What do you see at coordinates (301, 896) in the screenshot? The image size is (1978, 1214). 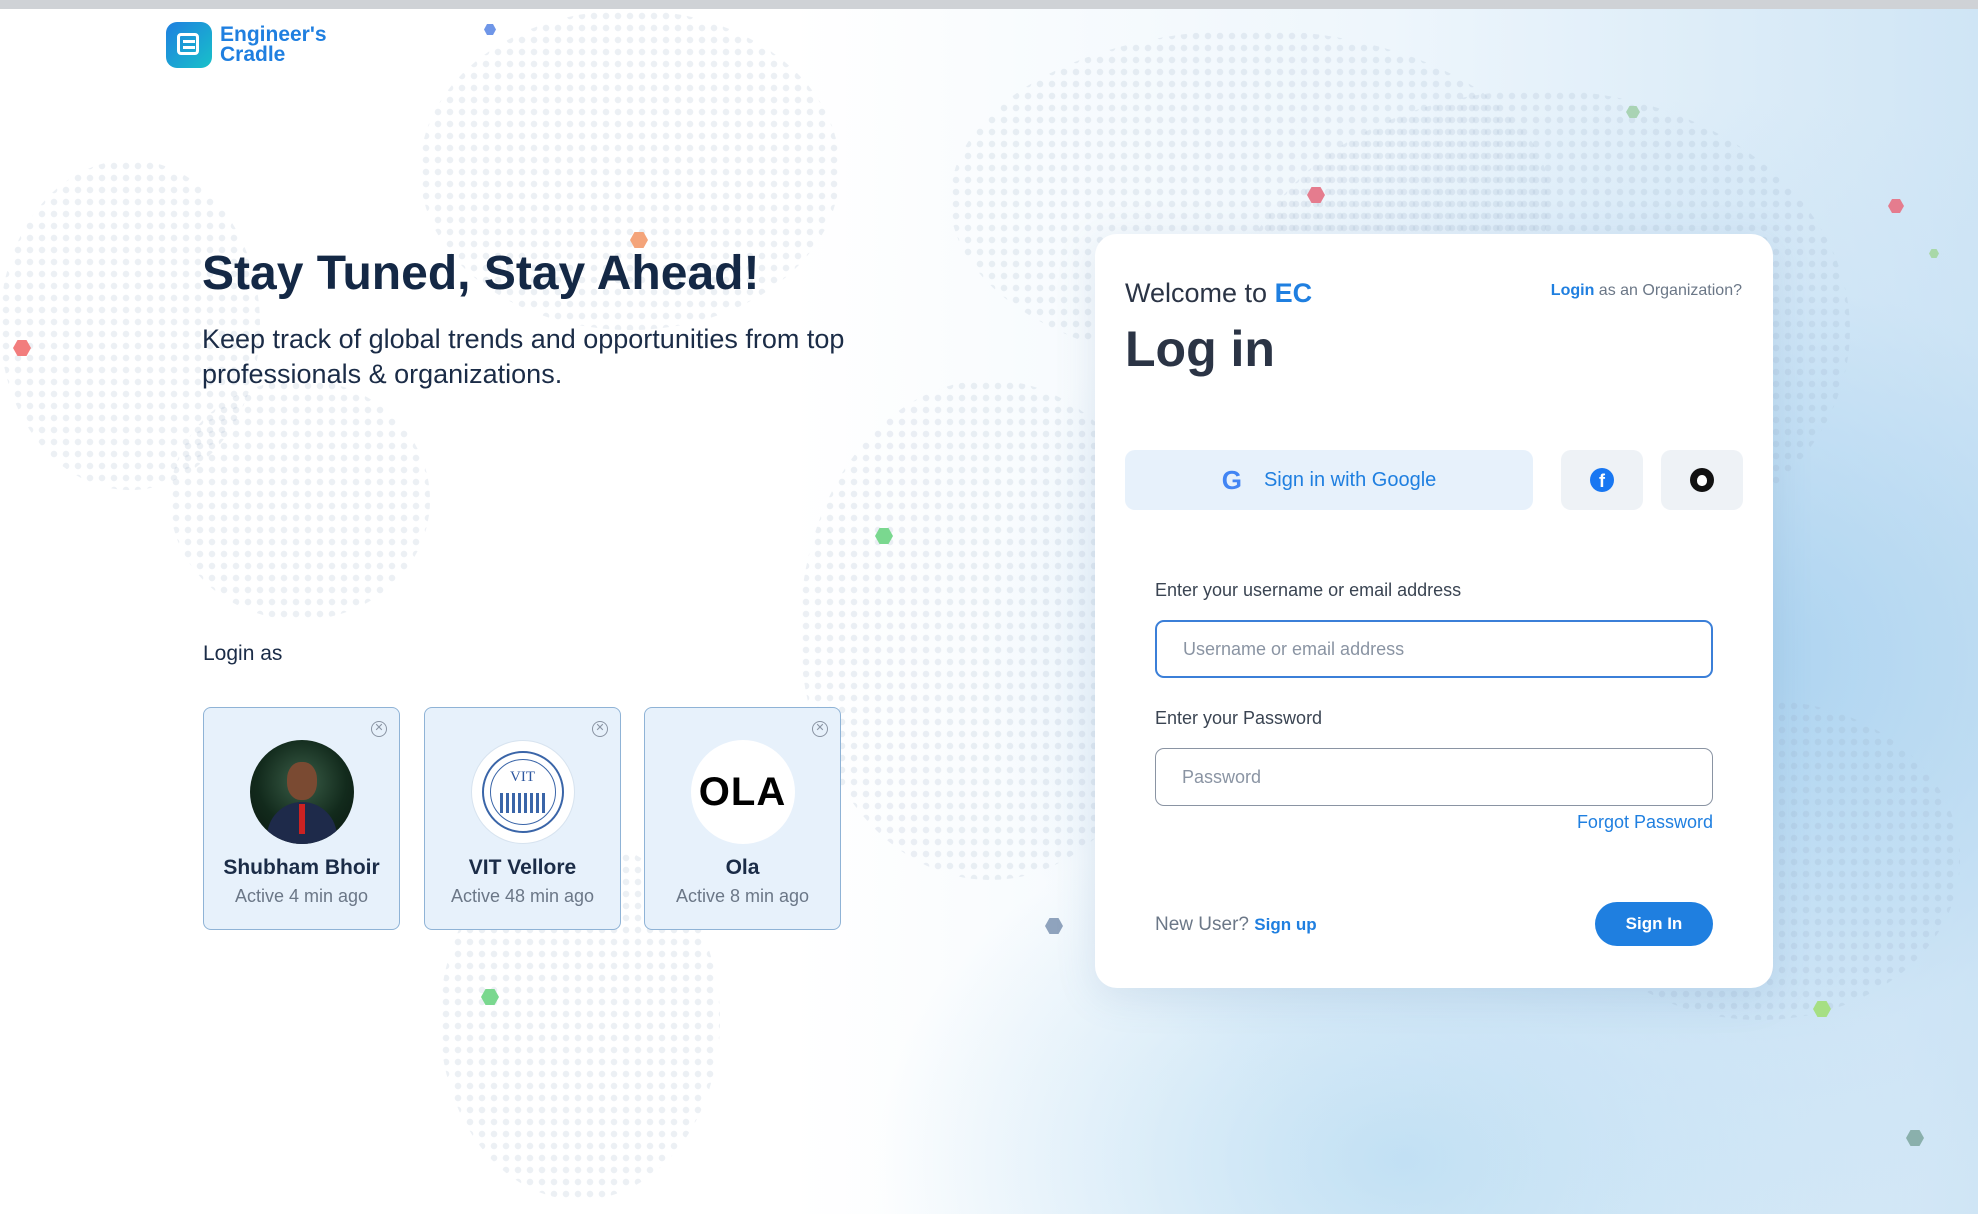 I see `account-status: Active 4 min ago` at bounding box center [301, 896].